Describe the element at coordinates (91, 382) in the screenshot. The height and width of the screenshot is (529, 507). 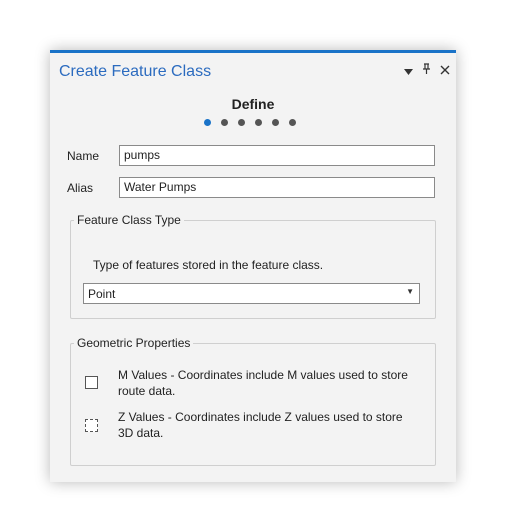
I see `m-values-checkbox` at that location.